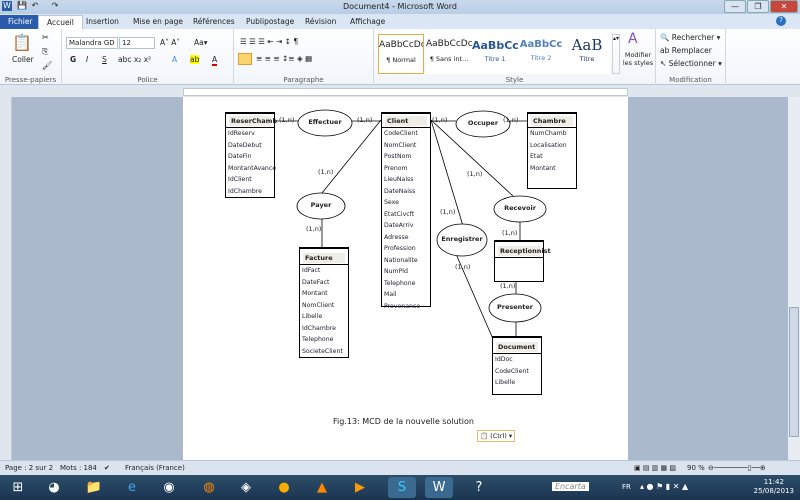 Image resolution: width=800 pixels, height=500 pixels. Describe the element at coordinates (322, 487) in the screenshot. I see `vlc-icon: ▲` at that location.